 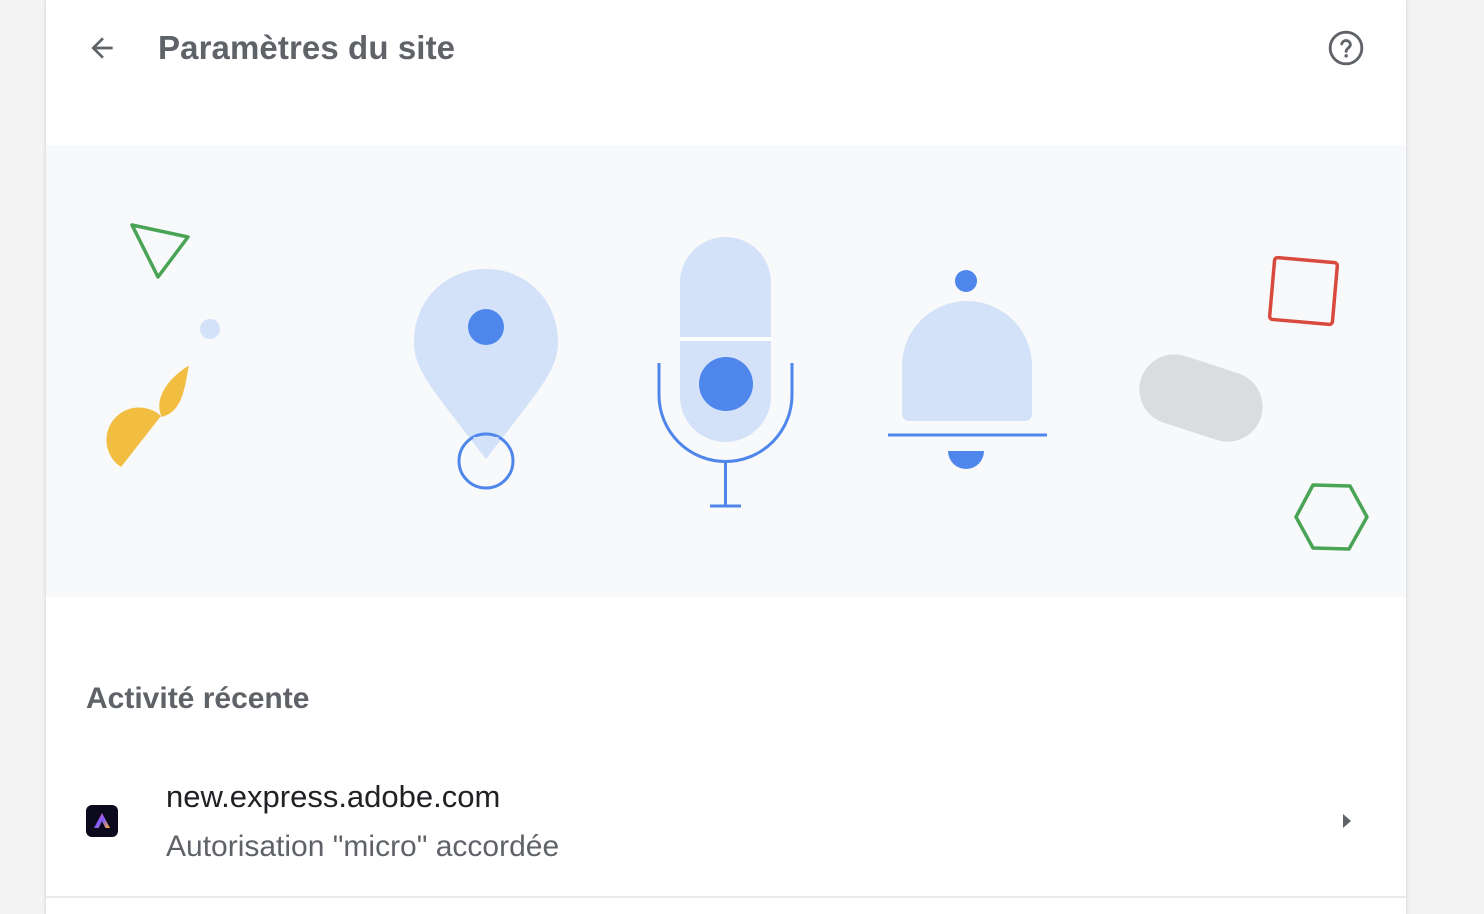 What do you see at coordinates (726, 50) in the screenshot?
I see `page-header: Paramètres du site` at bounding box center [726, 50].